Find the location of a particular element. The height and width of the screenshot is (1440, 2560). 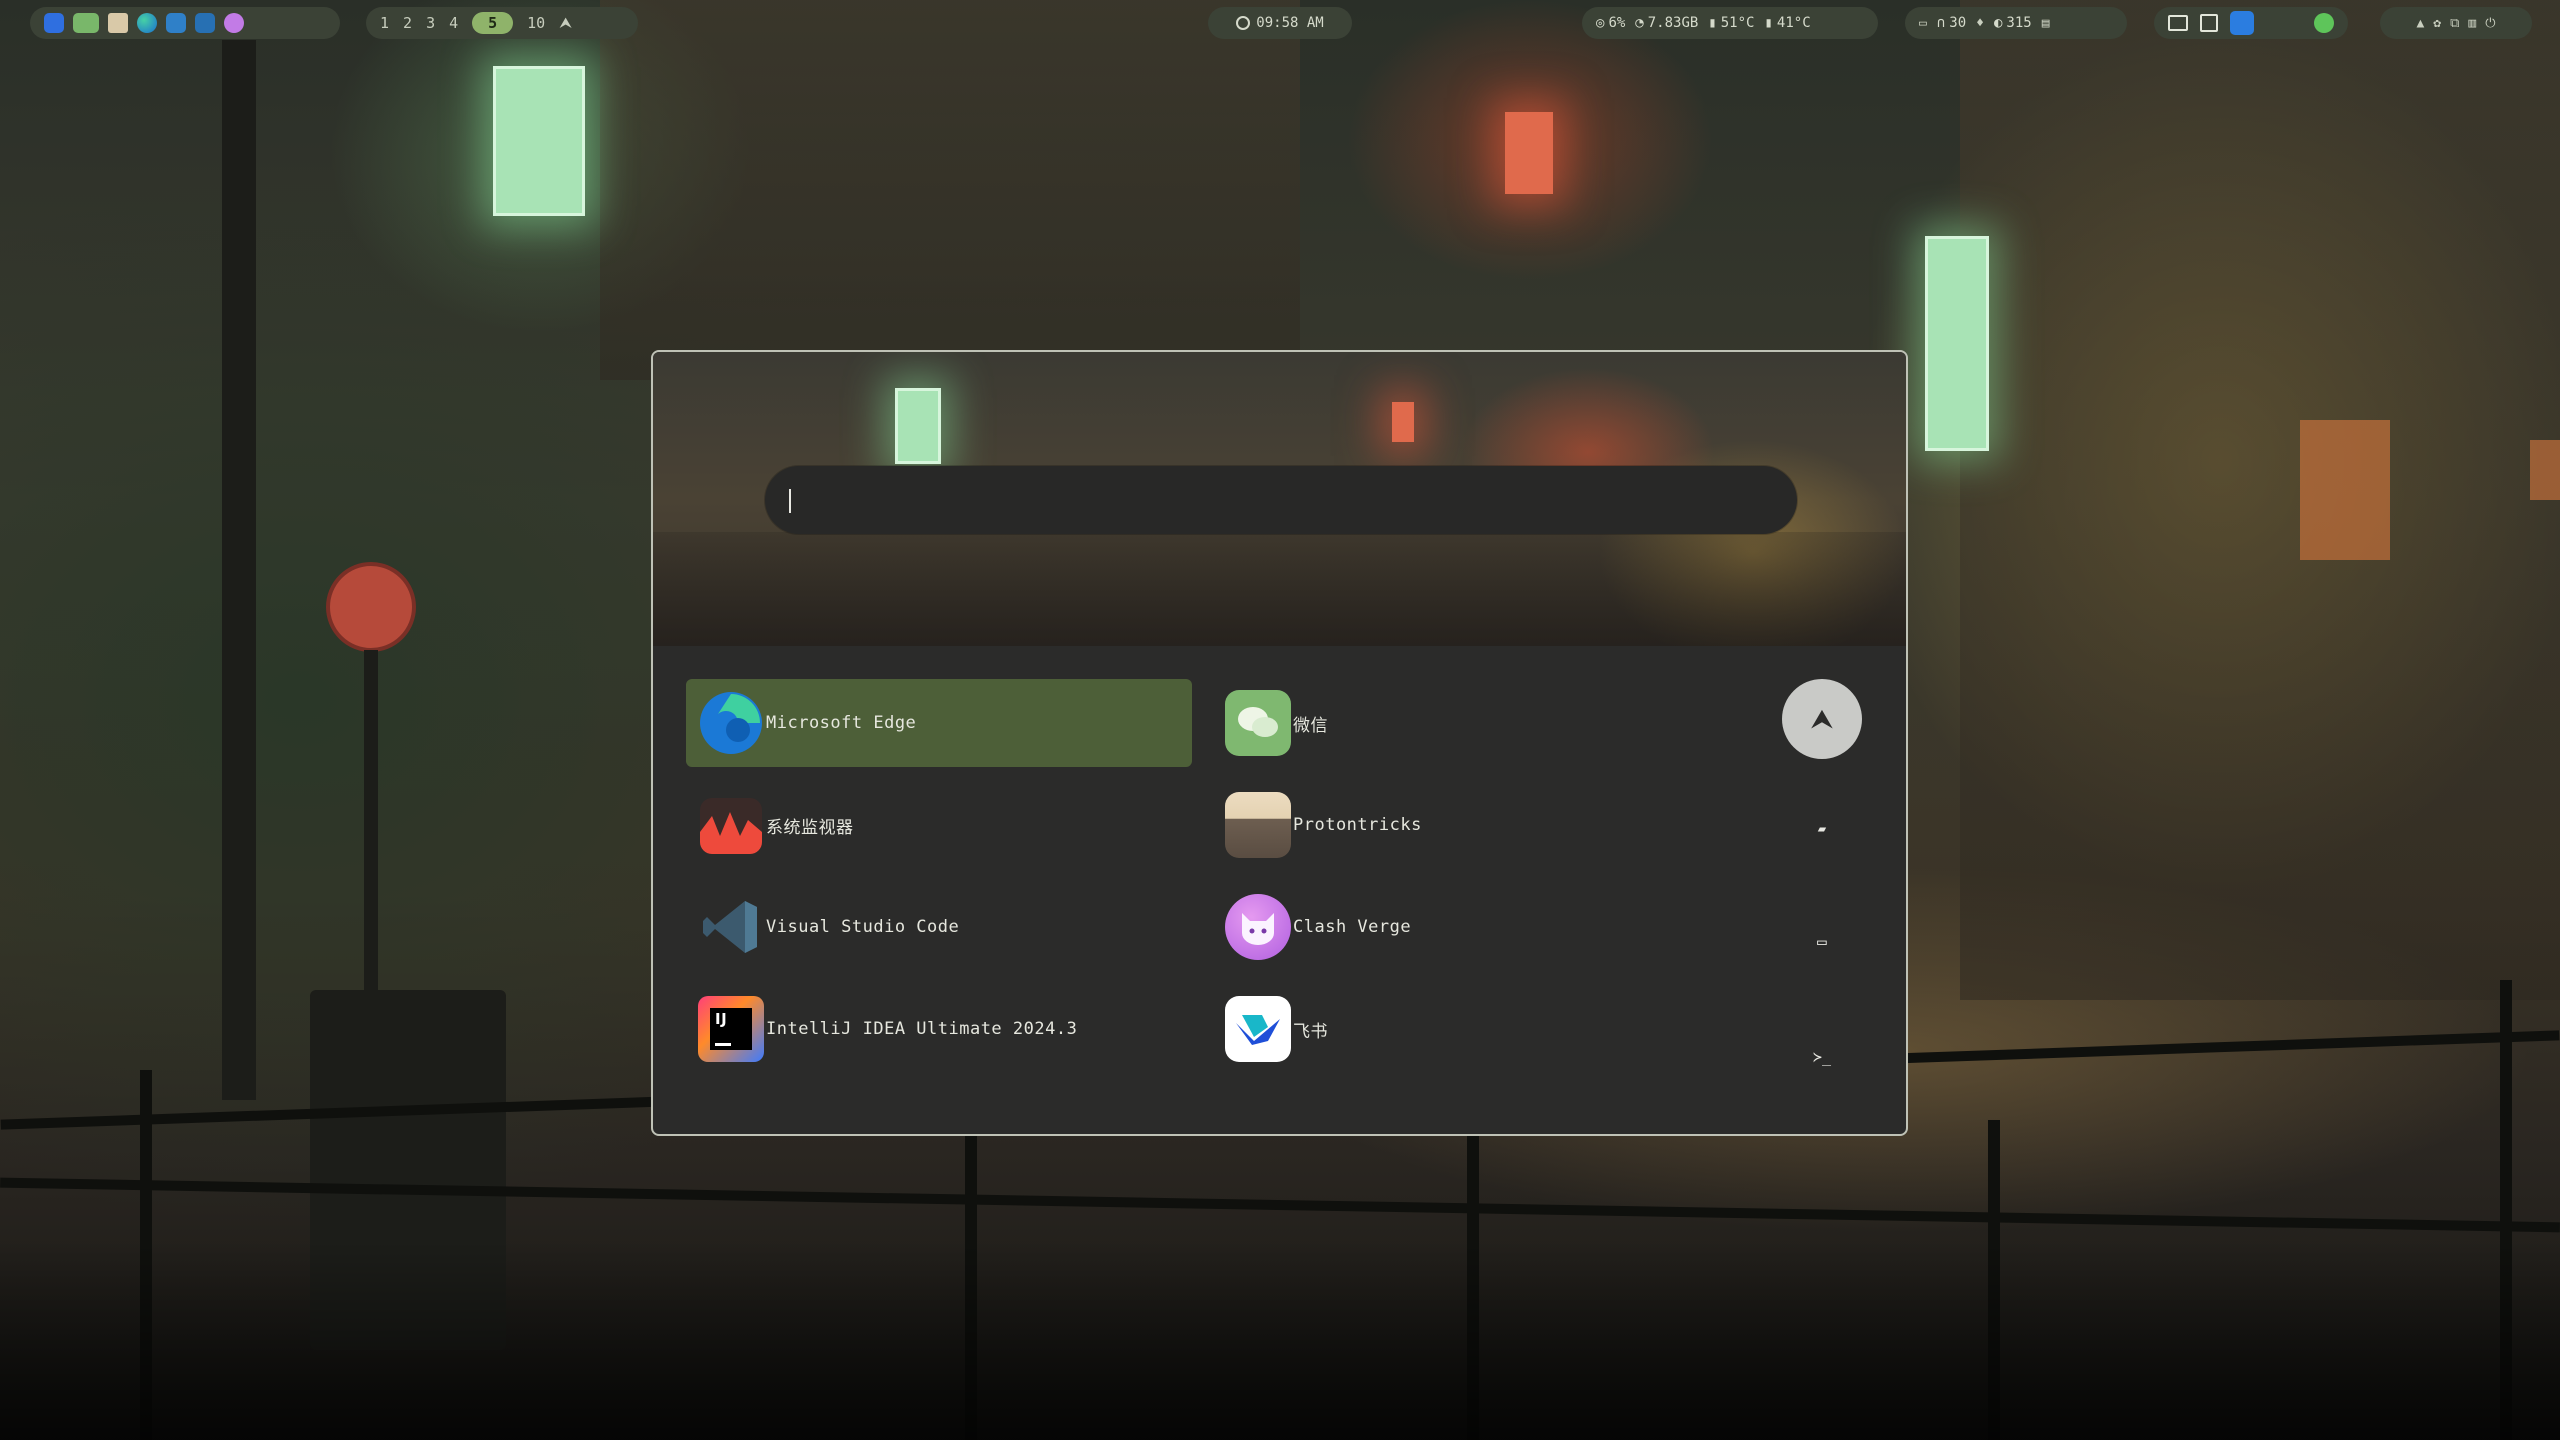

app-item-intellij-idea: IJ IntelliJ IDEA Ultimate 2024.3 is located at coordinates (939, 1029).